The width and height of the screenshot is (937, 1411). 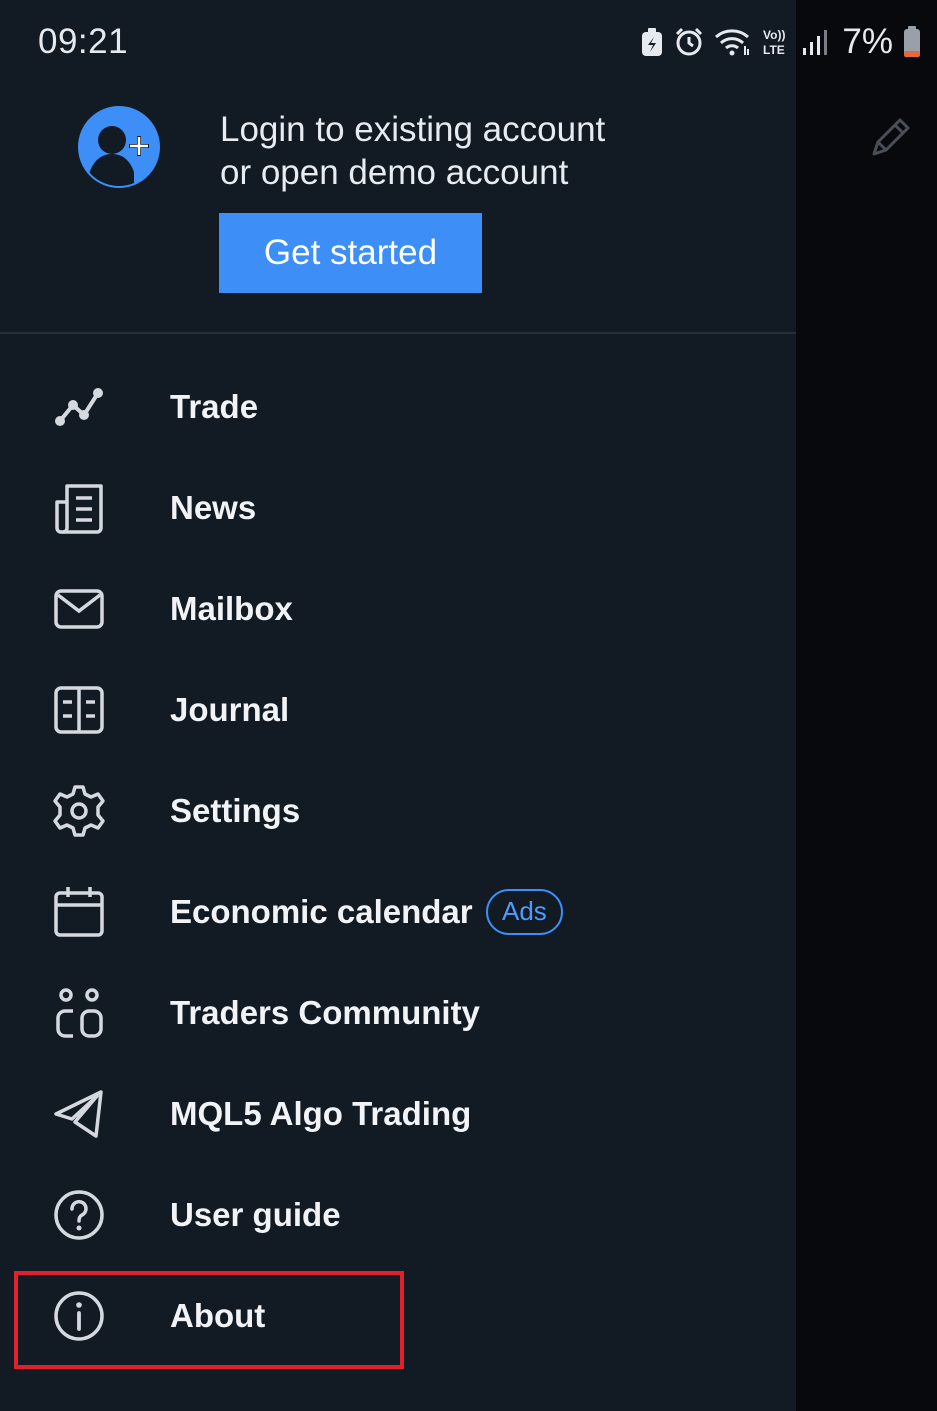 I want to click on edit-pencil-icon, so click(x=891, y=137).